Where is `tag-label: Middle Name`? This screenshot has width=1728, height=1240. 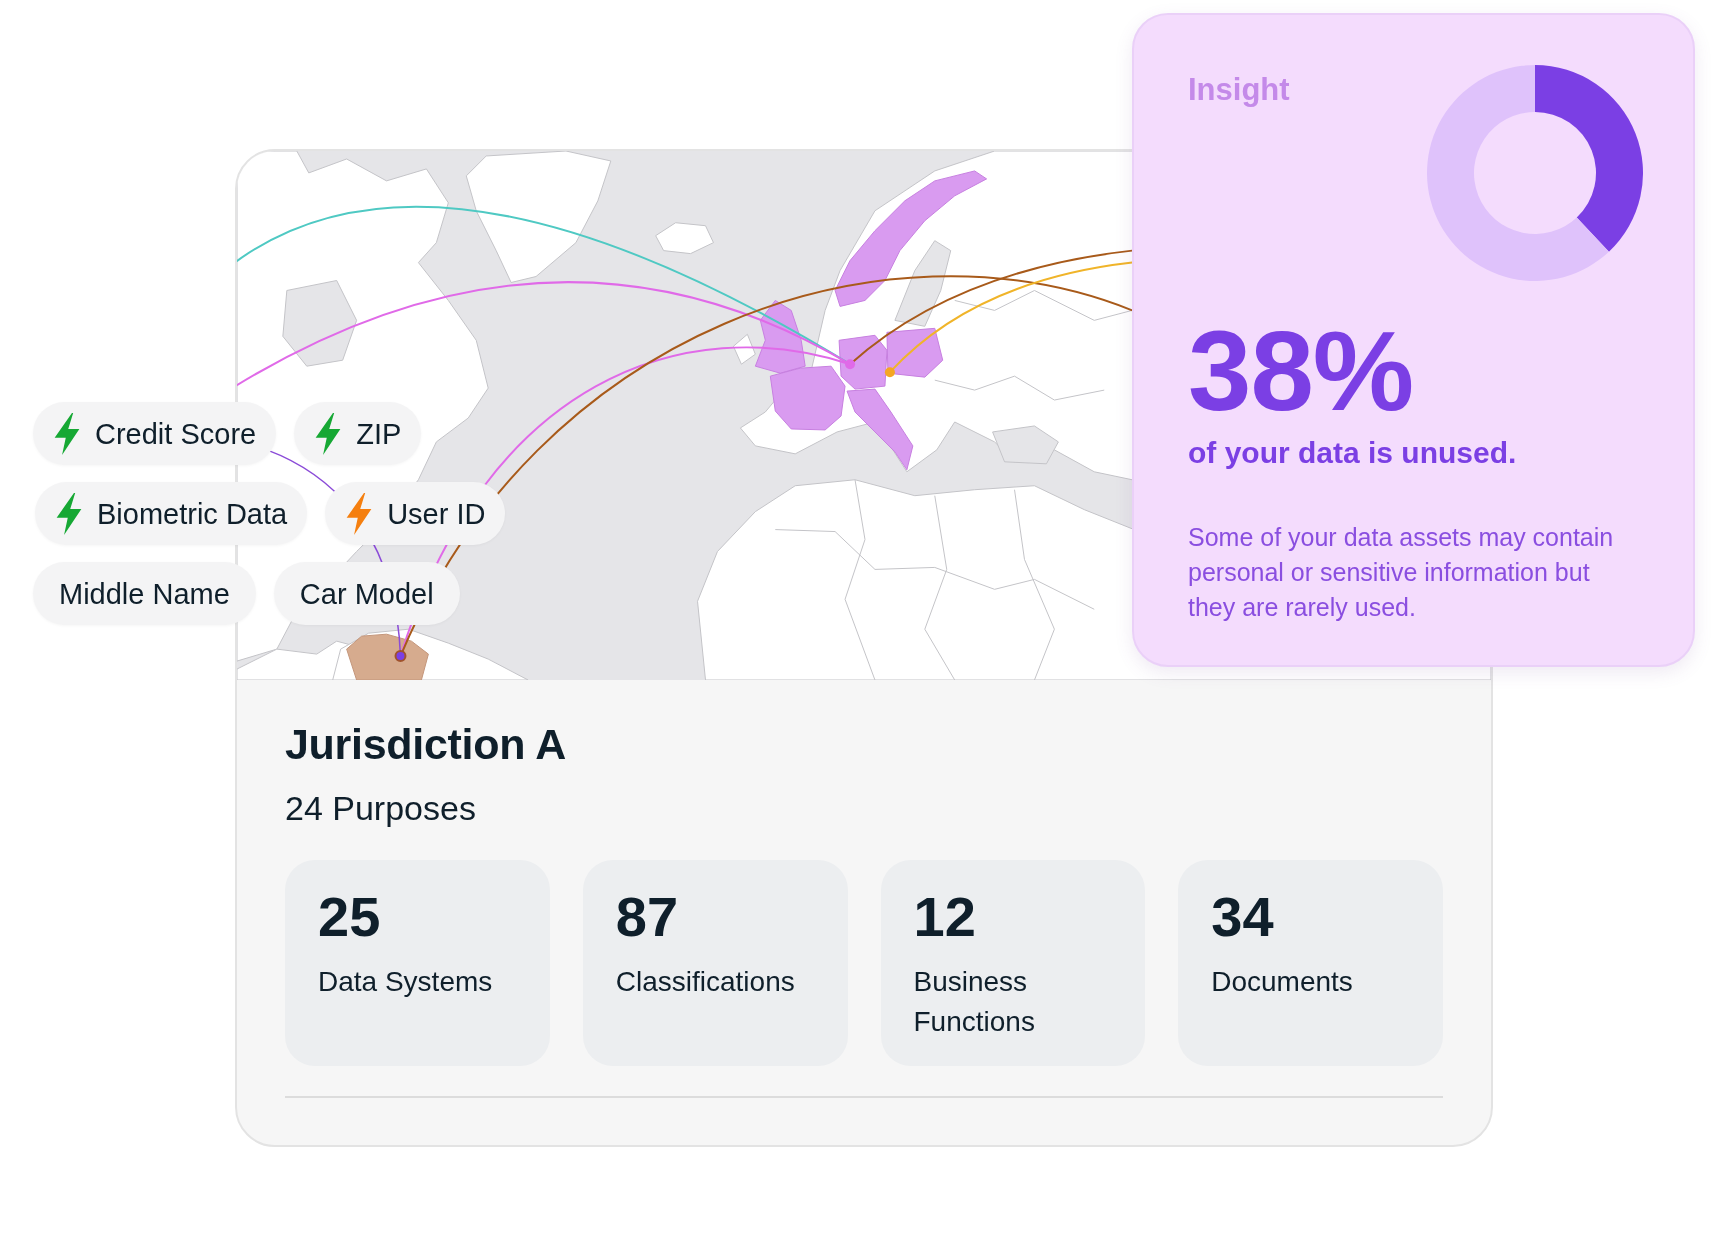
tag-label: Middle Name is located at coordinates (144, 594).